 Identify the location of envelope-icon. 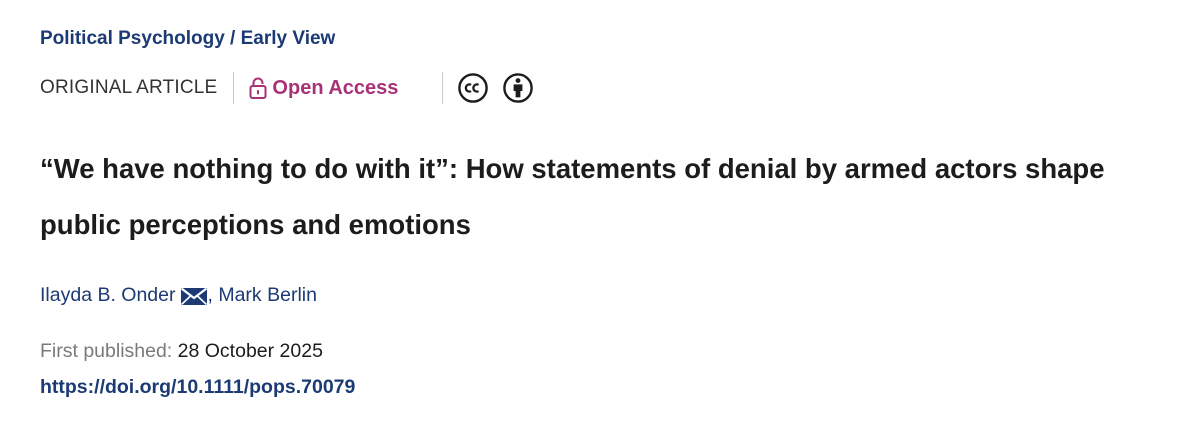
(194, 296).